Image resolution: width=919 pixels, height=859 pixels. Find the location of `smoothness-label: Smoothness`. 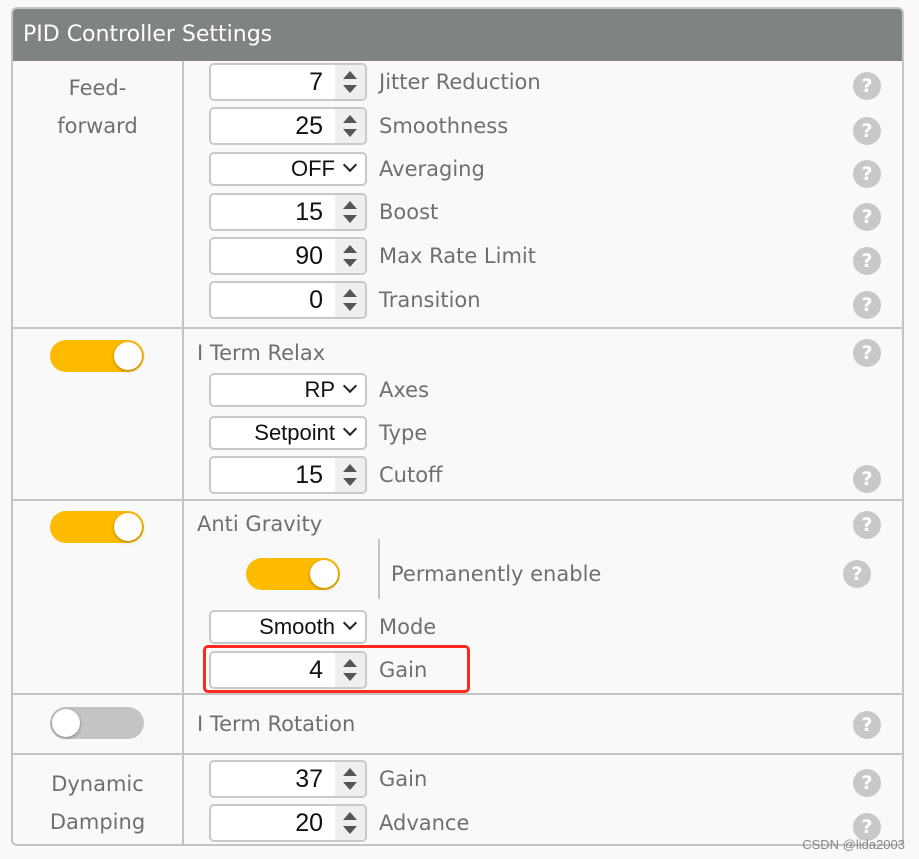

smoothness-label: Smoothness is located at coordinates (444, 126).